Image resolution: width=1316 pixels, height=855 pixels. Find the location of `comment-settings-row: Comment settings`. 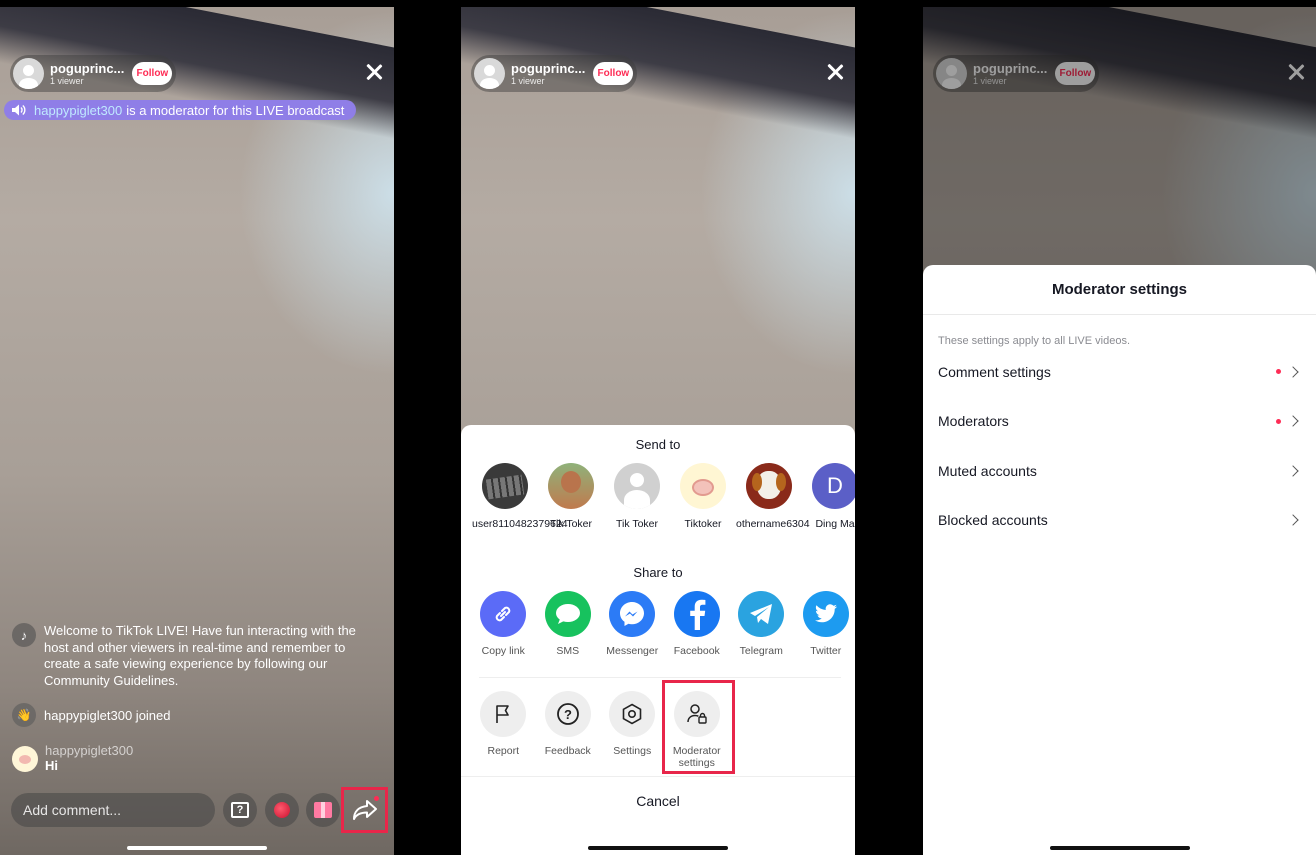

comment-settings-row: Comment settings is located at coordinates (1119, 372).